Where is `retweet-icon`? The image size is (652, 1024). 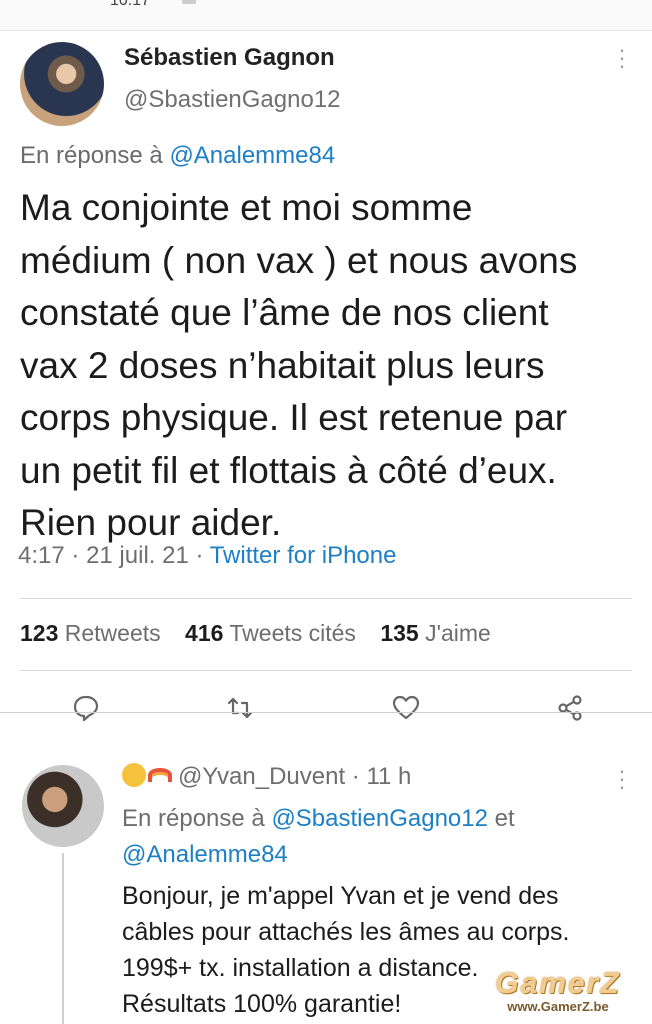
retweet-icon is located at coordinates (240, 708).